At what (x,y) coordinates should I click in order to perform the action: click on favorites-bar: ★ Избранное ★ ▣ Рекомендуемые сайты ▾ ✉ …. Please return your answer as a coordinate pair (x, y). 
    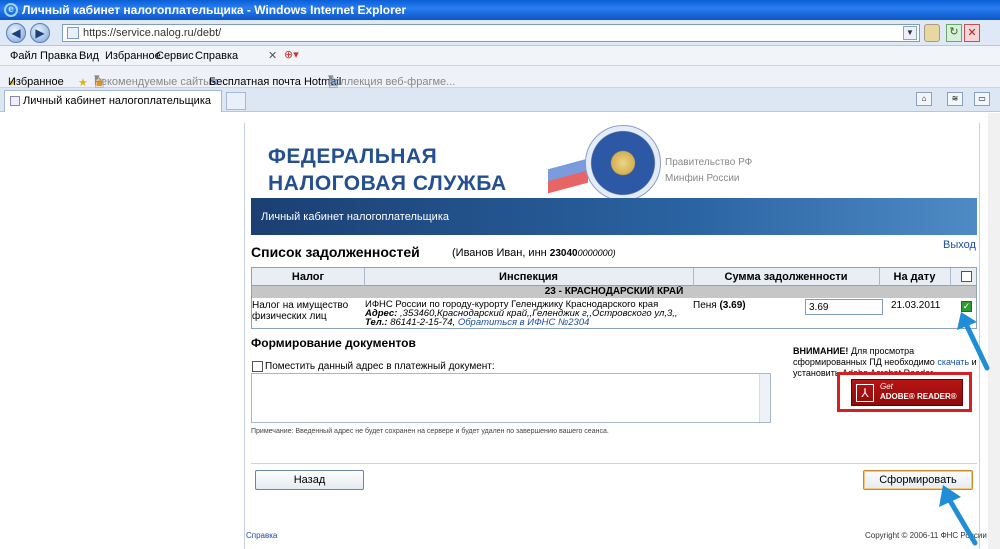
    Looking at the image, I should click on (500, 77).